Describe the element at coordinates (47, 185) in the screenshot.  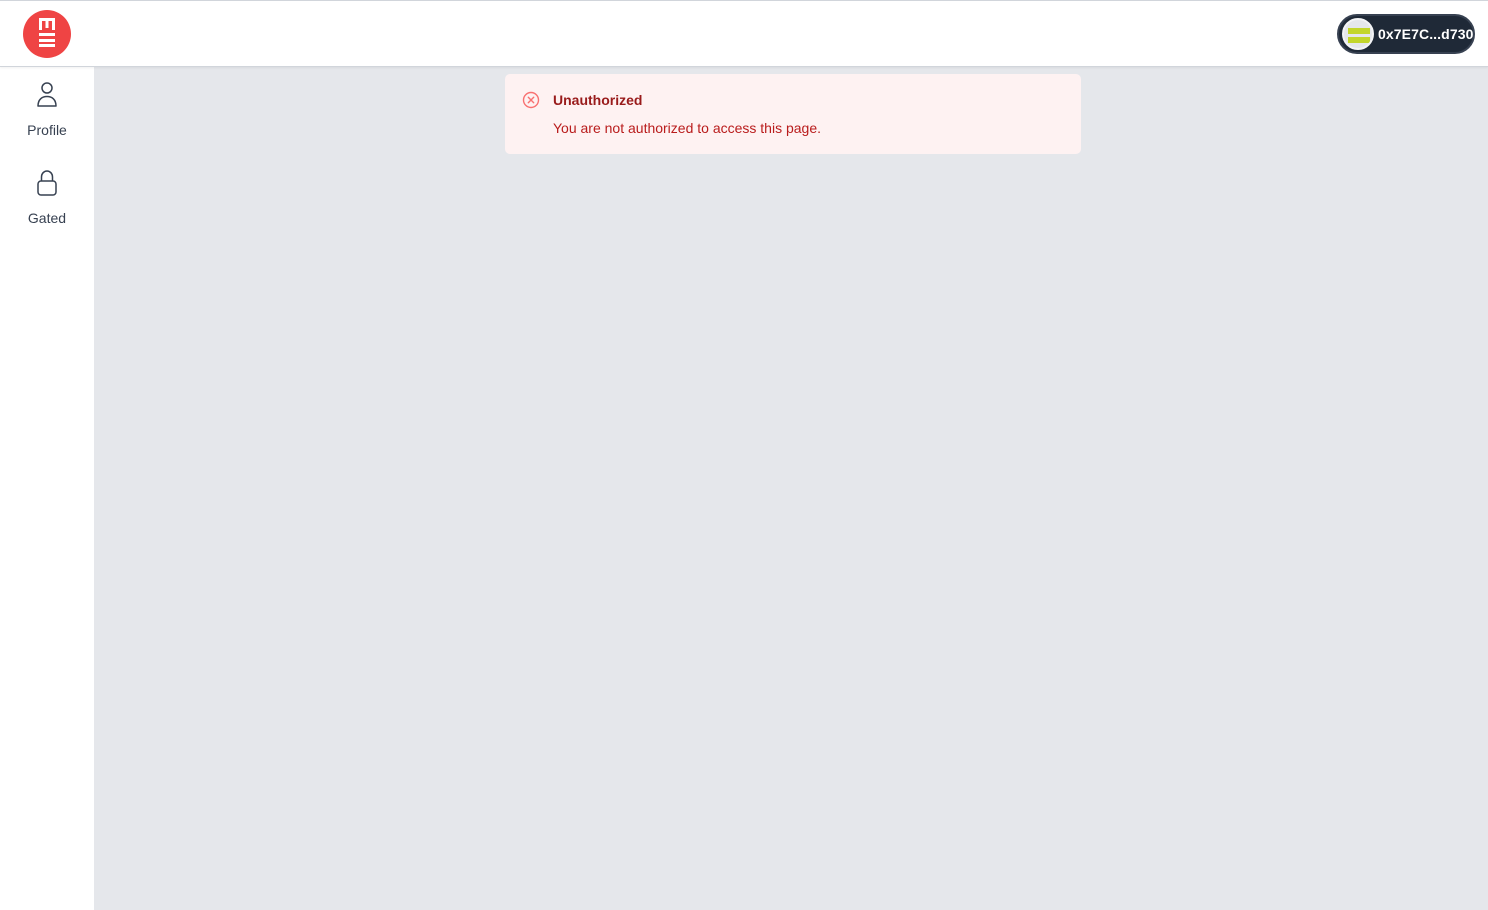
I see `lock-icon` at that location.